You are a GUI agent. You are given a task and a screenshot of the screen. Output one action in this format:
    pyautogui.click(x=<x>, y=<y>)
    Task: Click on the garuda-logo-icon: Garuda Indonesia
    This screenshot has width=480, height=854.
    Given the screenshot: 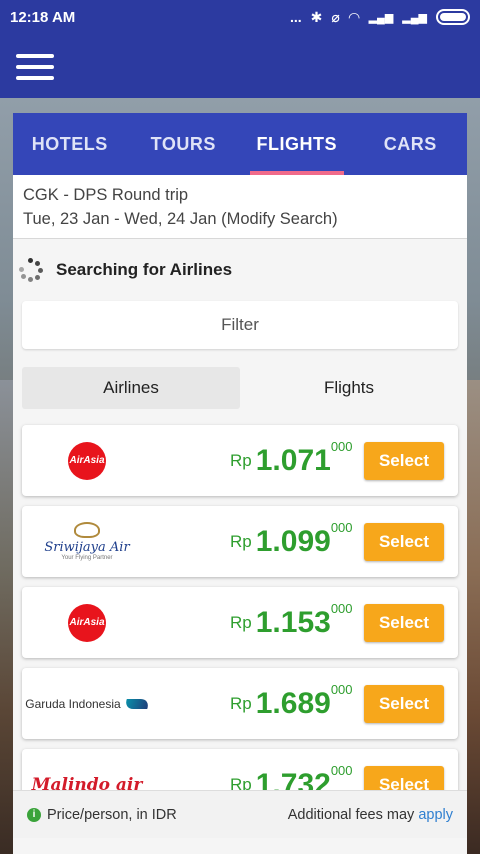 What is the action you would take?
    pyautogui.click(x=88, y=703)
    